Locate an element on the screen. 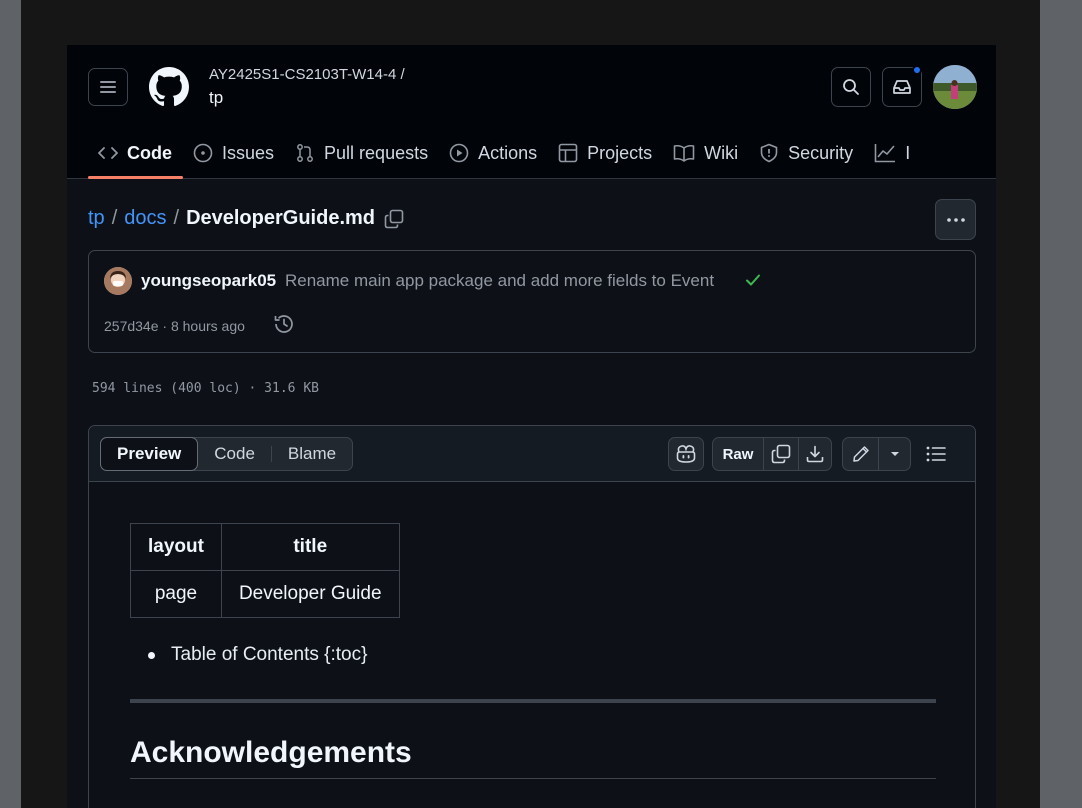 Image resolution: width=1082 pixels, height=808 pixels. copy-path-icon is located at coordinates (394, 219).